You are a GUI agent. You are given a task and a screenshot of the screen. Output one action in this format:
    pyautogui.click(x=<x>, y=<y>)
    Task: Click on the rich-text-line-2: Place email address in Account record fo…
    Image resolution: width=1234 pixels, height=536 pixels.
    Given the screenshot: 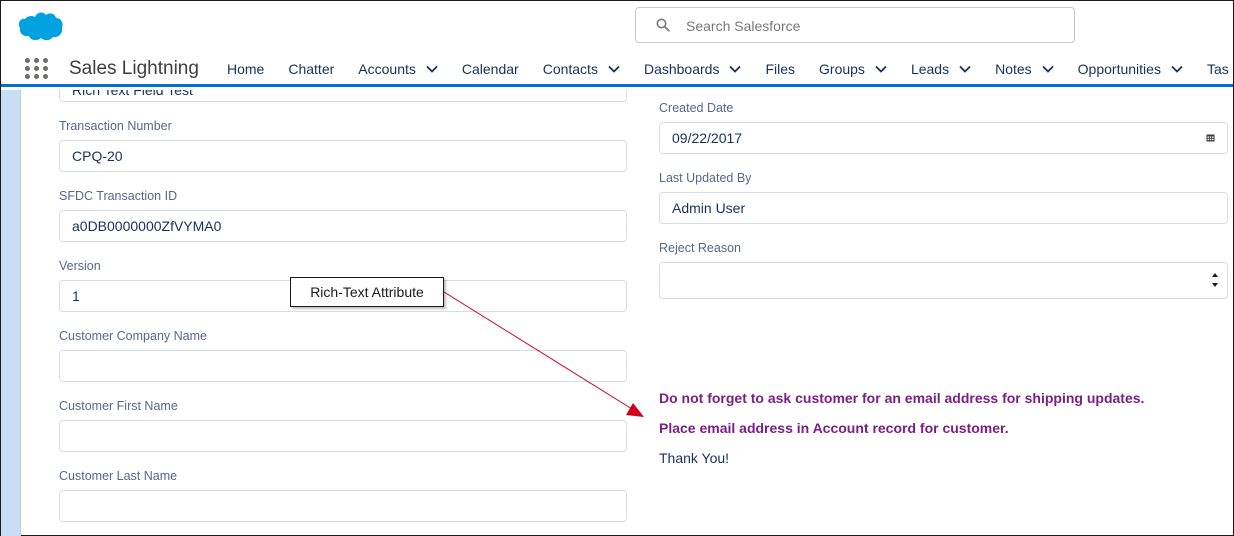 What is the action you would take?
    pyautogui.click(x=834, y=428)
    